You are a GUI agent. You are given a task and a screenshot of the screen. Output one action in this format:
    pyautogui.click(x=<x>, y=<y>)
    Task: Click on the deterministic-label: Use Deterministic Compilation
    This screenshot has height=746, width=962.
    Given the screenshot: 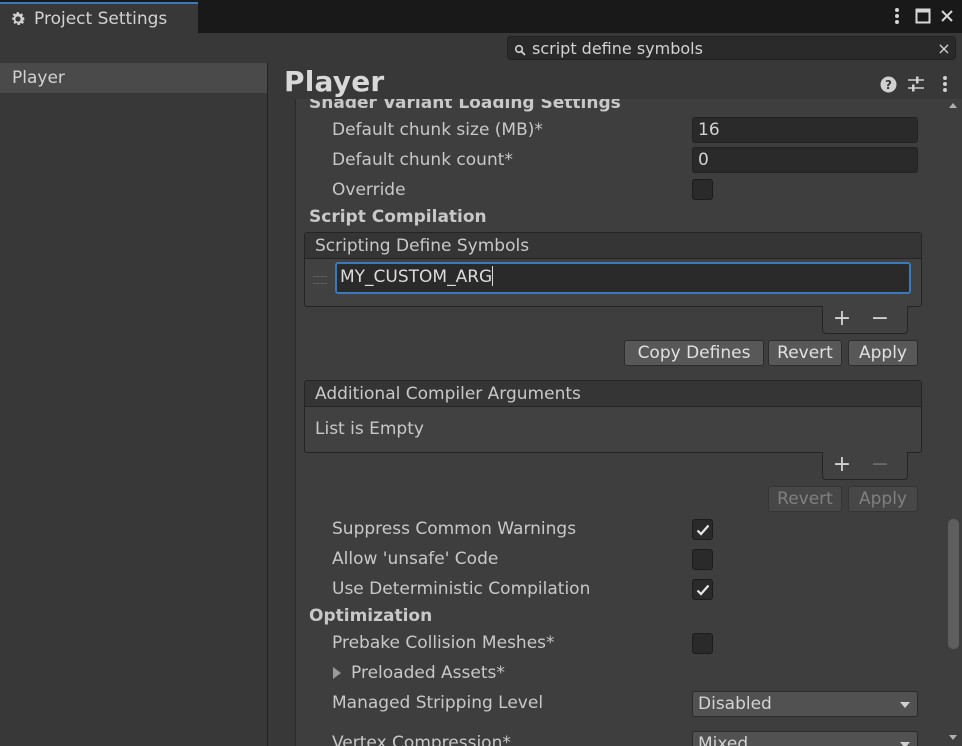 What is the action you would take?
    pyautogui.click(x=461, y=589)
    